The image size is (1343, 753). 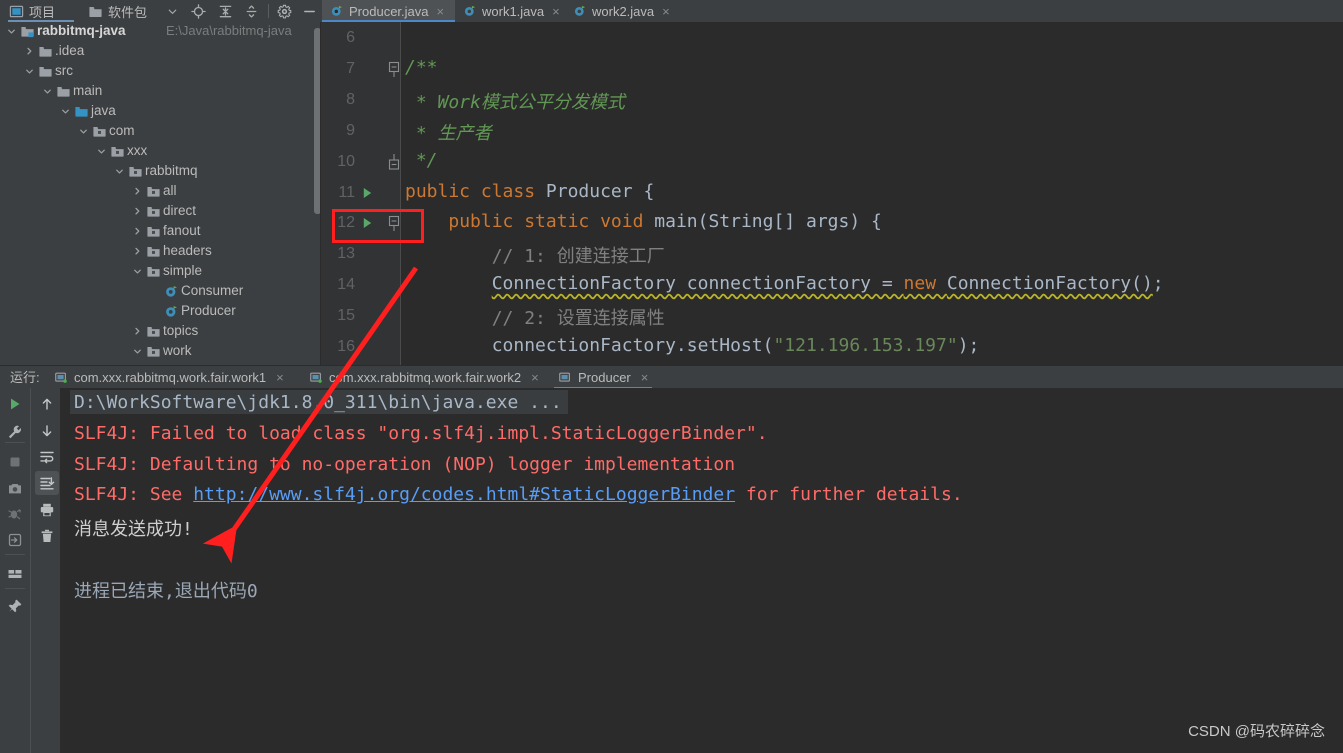 I want to click on tree-row: xxx, so click(x=160, y=151).